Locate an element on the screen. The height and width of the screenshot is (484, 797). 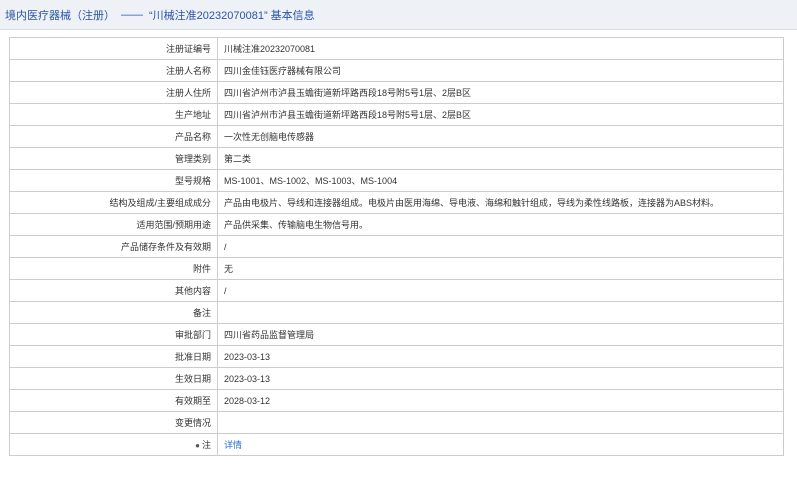
row-label: 其他内容 is located at coordinates (113, 290).